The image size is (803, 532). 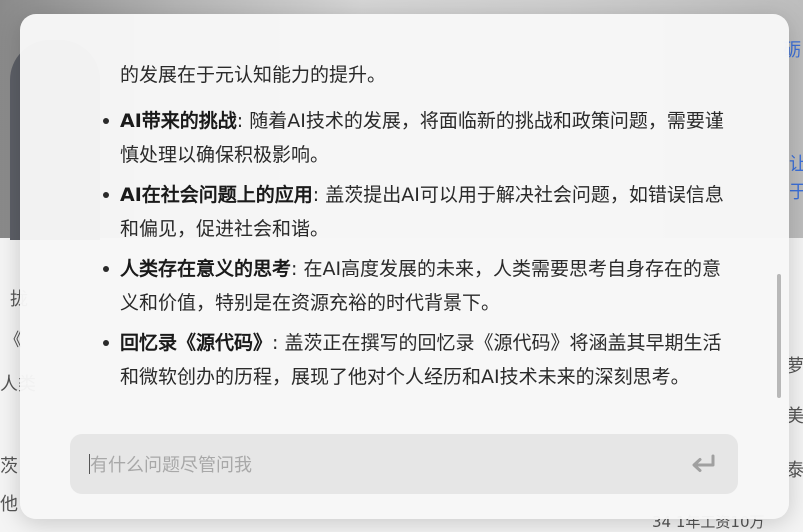 What do you see at coordinates (380, 465) in the screenshot?
I see `question-input` at bounding box center [380, 465].